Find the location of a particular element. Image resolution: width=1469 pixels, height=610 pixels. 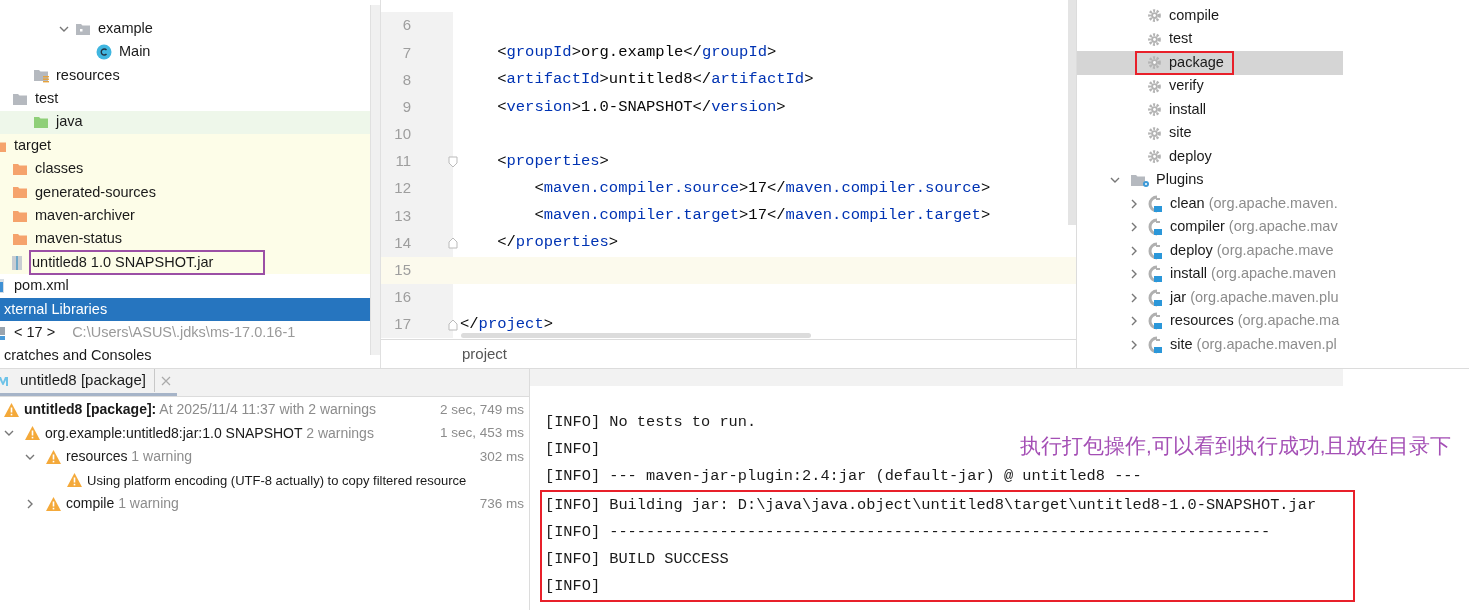

tab-label: untitled8 [package] is located at coordinates (87, 380).